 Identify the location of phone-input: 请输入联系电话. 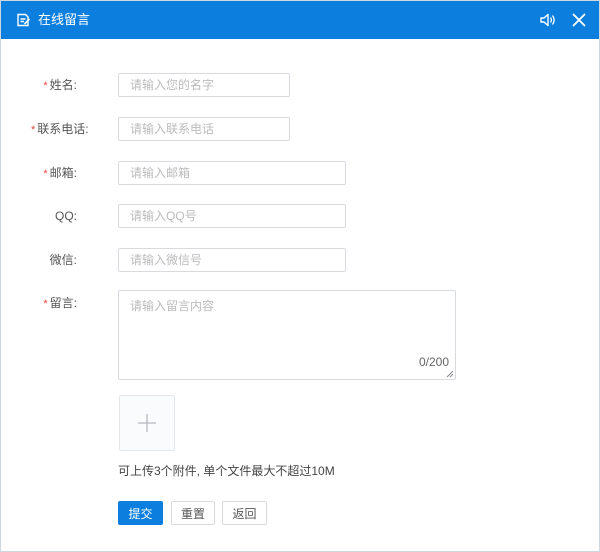
(204, 129).